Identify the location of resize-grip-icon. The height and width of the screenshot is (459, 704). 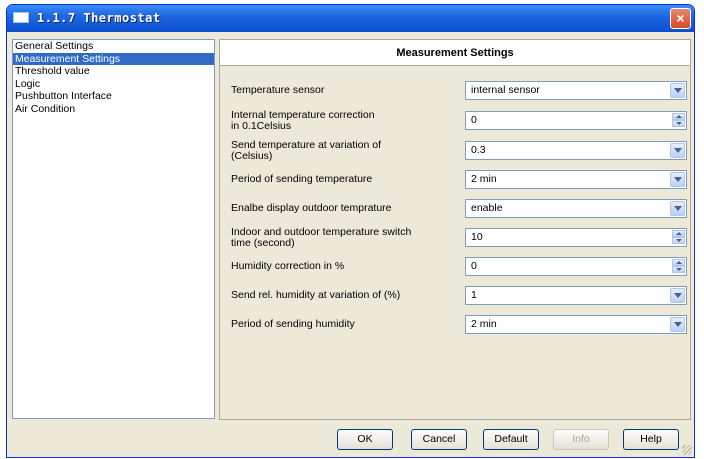
(687, 450).